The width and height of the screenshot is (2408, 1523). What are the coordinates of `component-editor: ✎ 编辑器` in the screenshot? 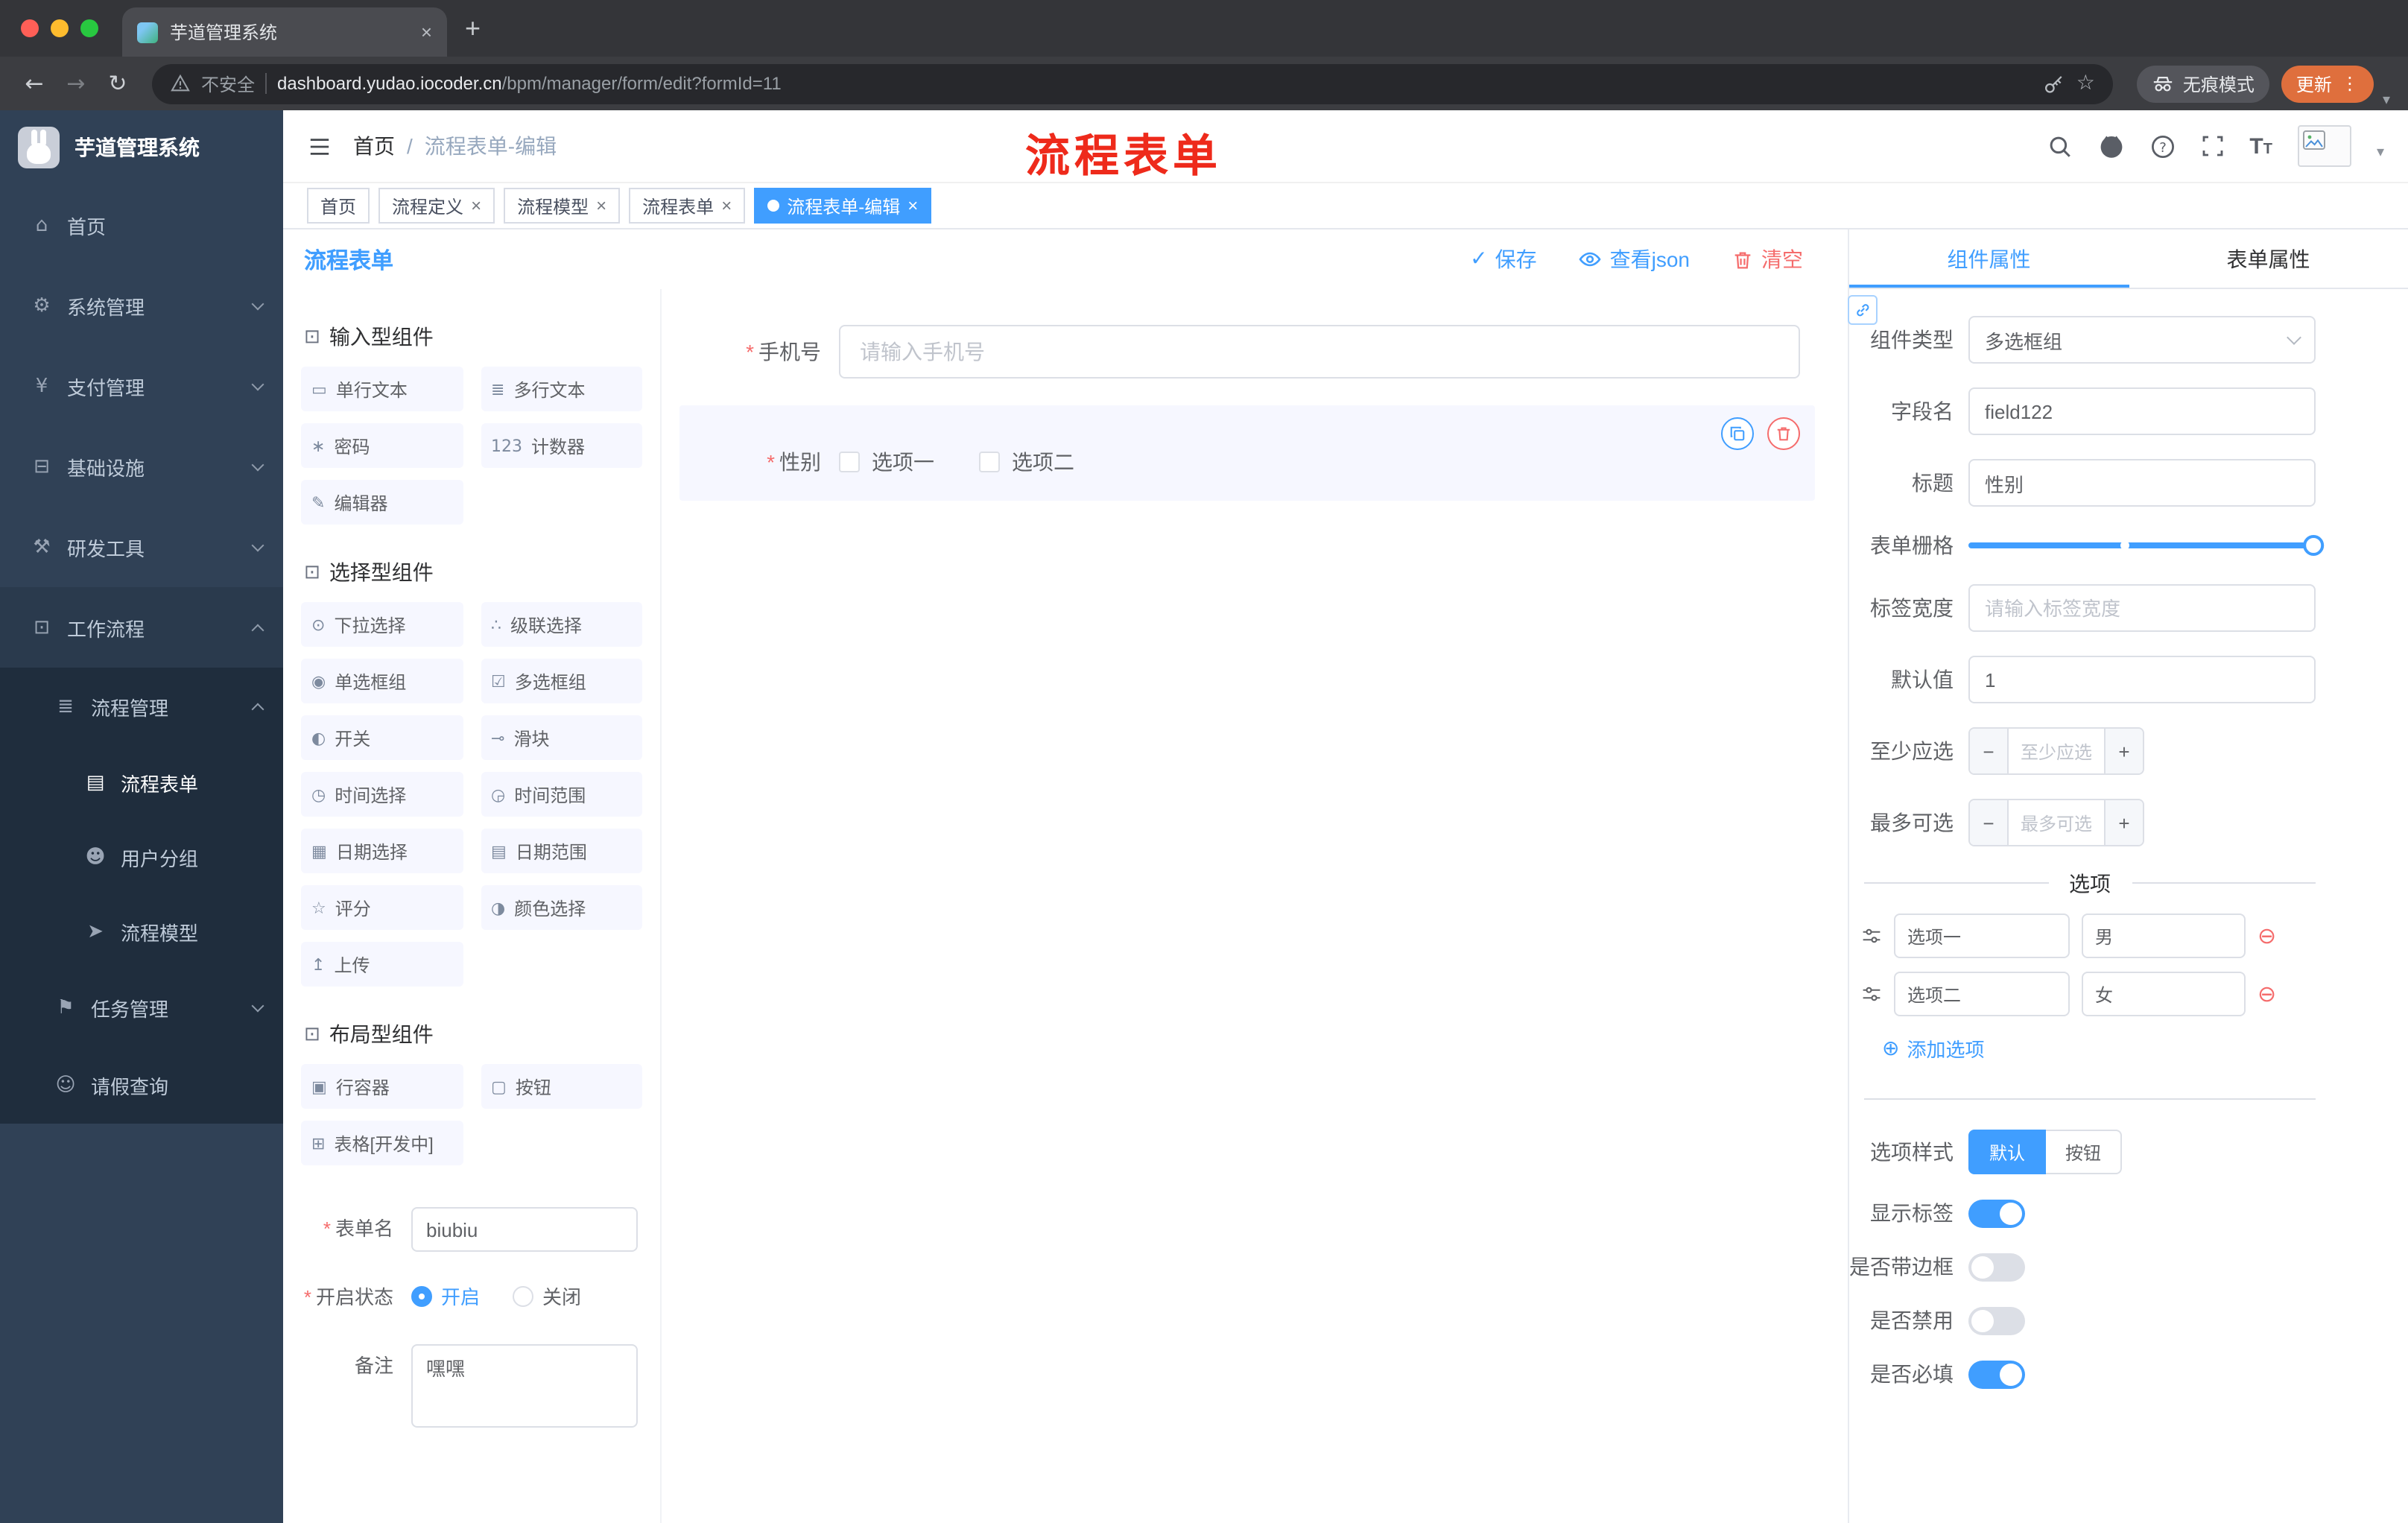 It's located at (382, 503).